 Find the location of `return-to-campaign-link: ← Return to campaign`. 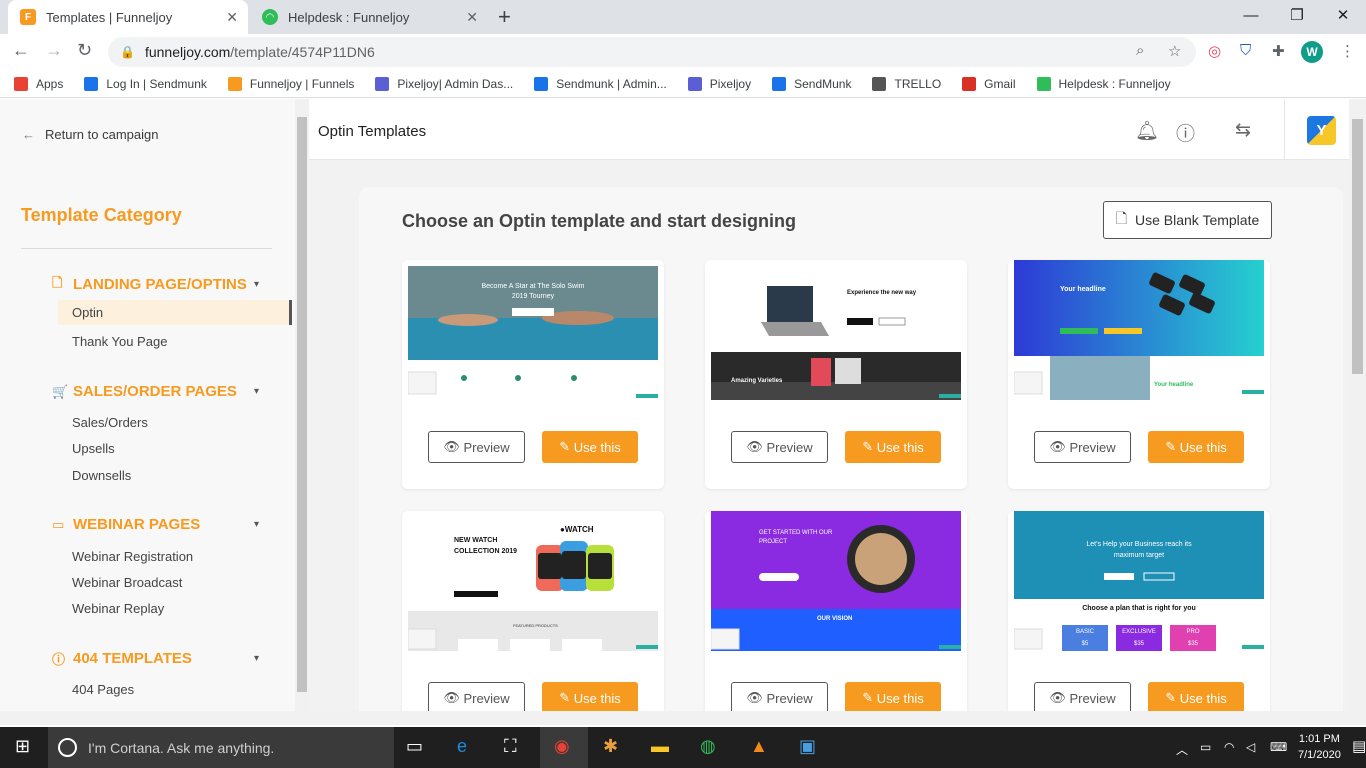

return-to-campaign-link: ← Return to campaign is located at coordinates (90, 134).